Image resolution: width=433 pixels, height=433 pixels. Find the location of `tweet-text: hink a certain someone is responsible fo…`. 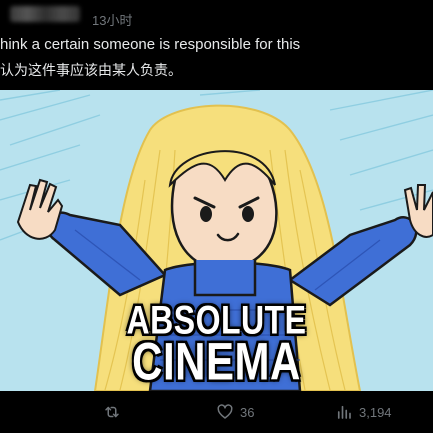

tweet-text: hink a certain someone is responsible fo… is located at coordinates (216, 45).